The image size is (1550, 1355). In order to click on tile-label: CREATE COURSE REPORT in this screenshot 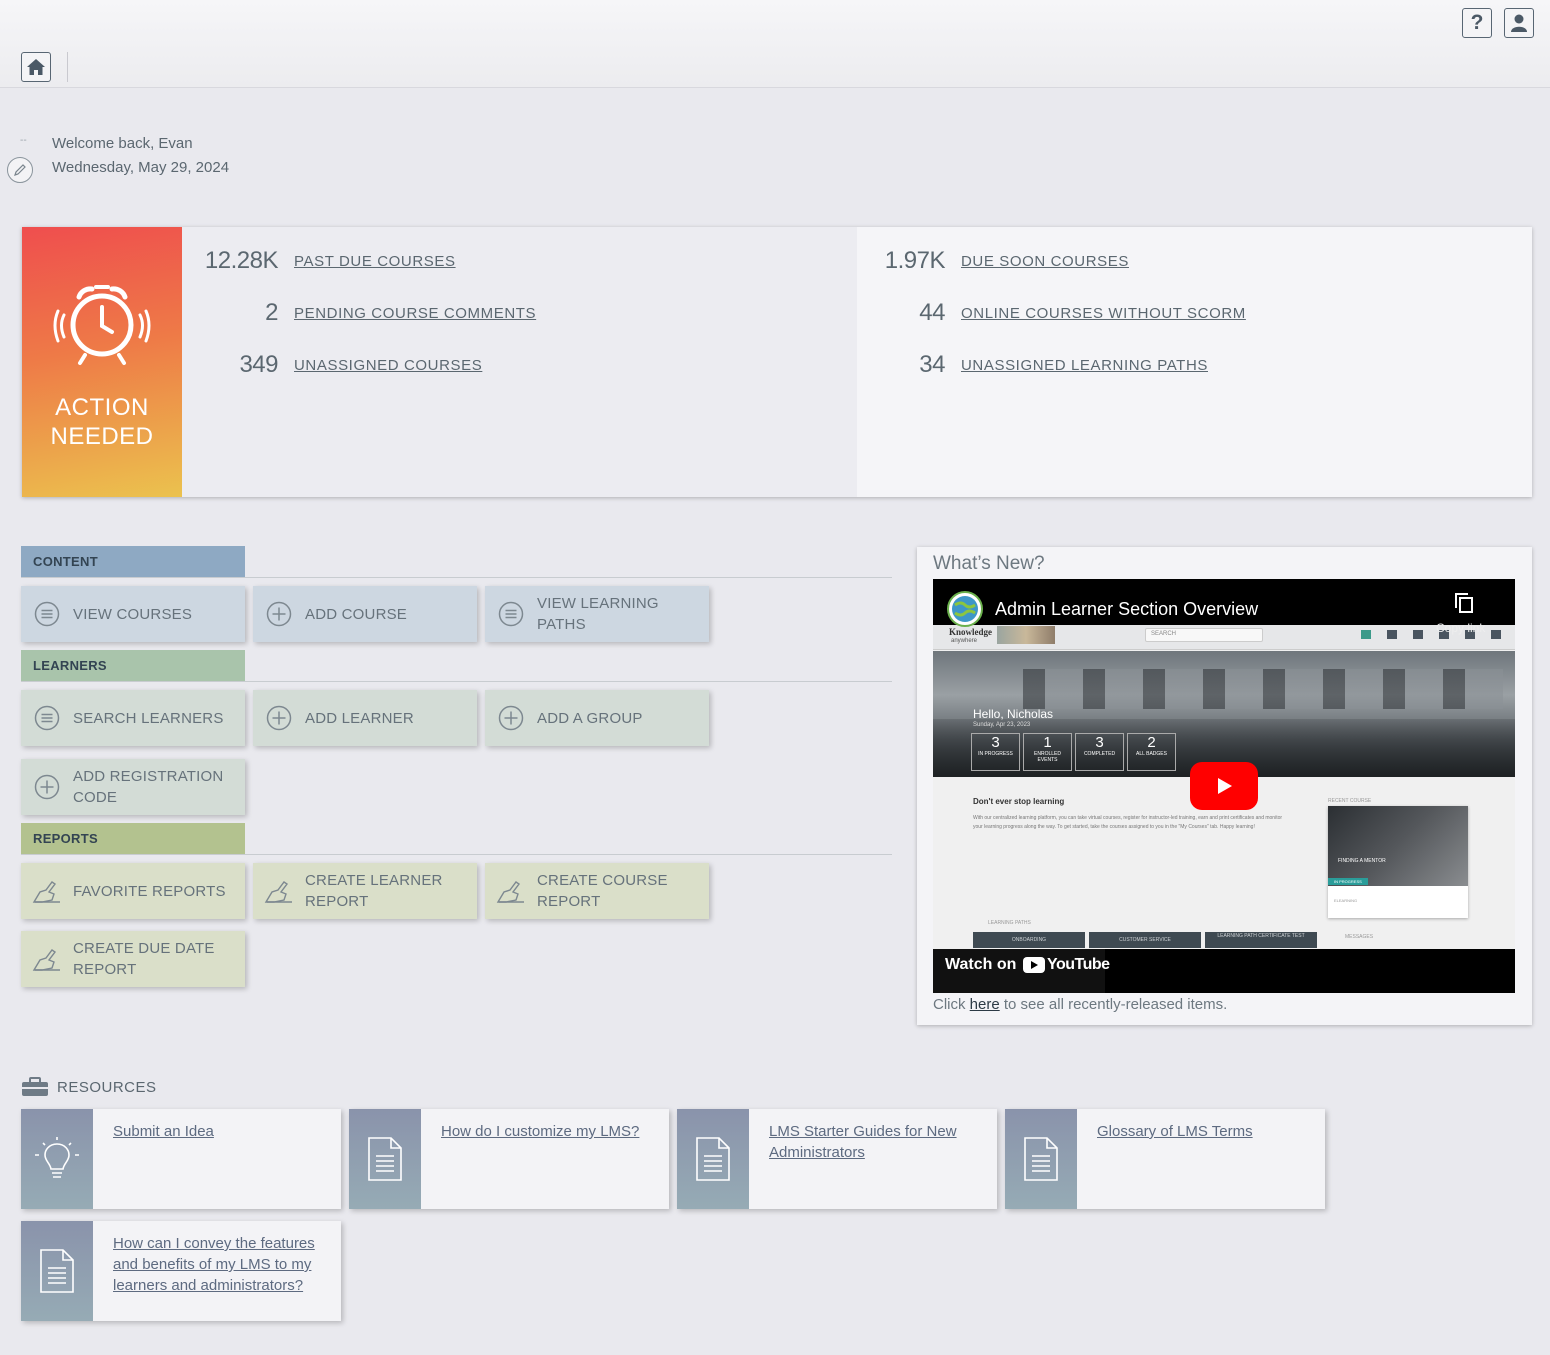, I will do `click(602, 891)`.